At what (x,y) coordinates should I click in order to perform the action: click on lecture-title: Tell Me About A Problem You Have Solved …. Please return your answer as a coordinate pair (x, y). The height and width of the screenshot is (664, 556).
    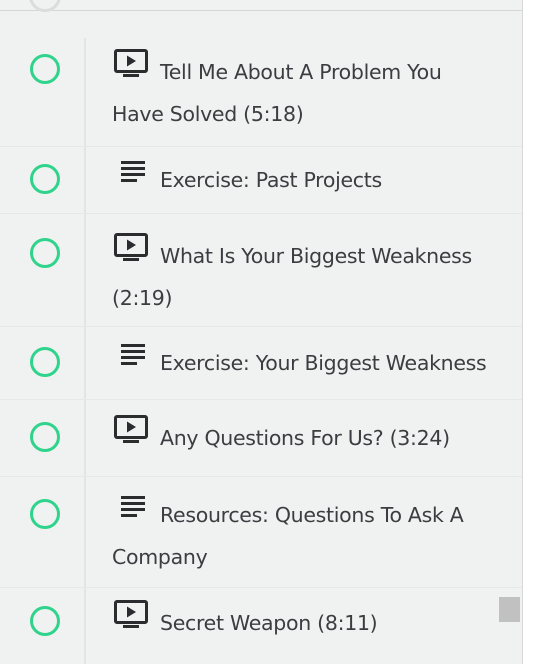
    Looking at the image, I should click on (277, 93).